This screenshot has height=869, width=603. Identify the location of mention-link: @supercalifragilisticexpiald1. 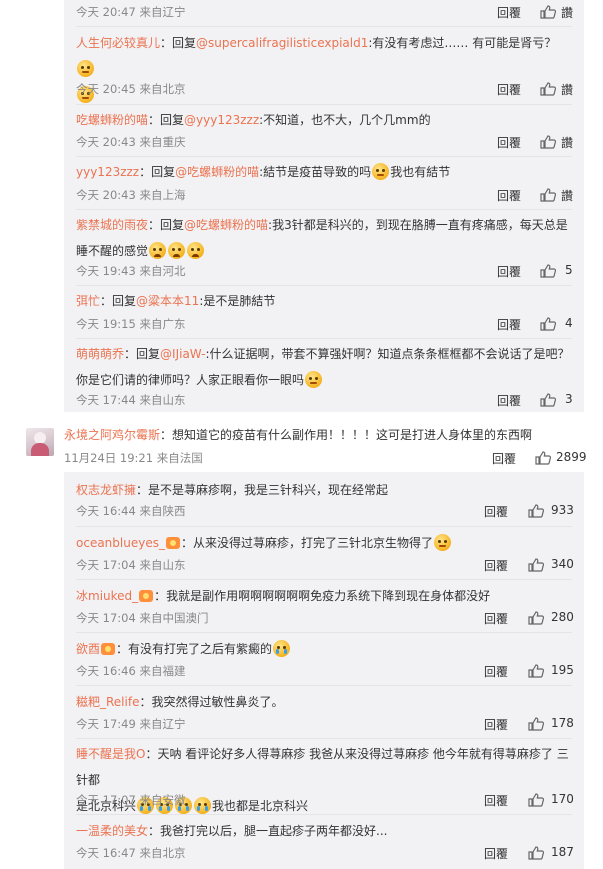
(282, 43).